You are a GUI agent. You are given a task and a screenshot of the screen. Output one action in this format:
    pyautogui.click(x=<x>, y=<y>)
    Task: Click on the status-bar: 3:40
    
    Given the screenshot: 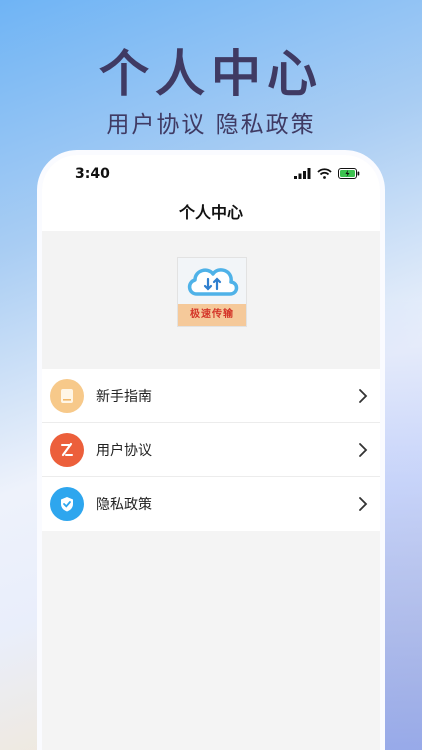 What is the action you would take?
    pyautogui.click(x=211, y=175)
    